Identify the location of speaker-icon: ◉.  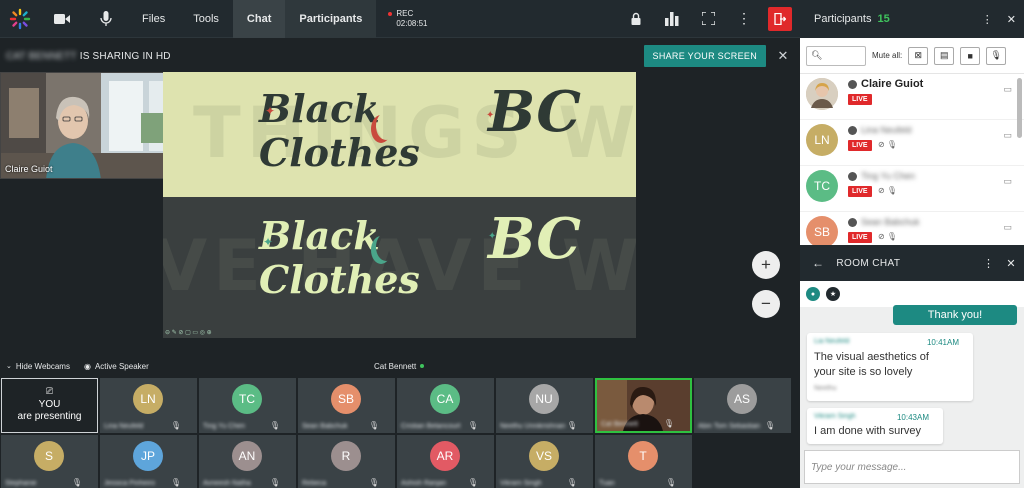
(87, 366).